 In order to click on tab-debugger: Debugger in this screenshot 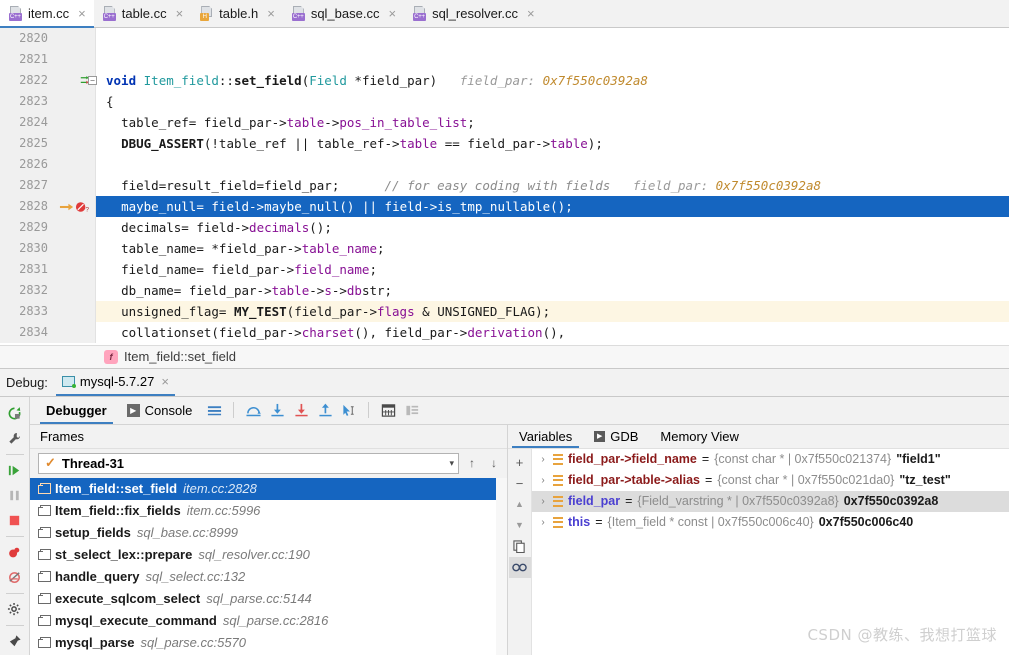, I will do `click(76, 410)`.